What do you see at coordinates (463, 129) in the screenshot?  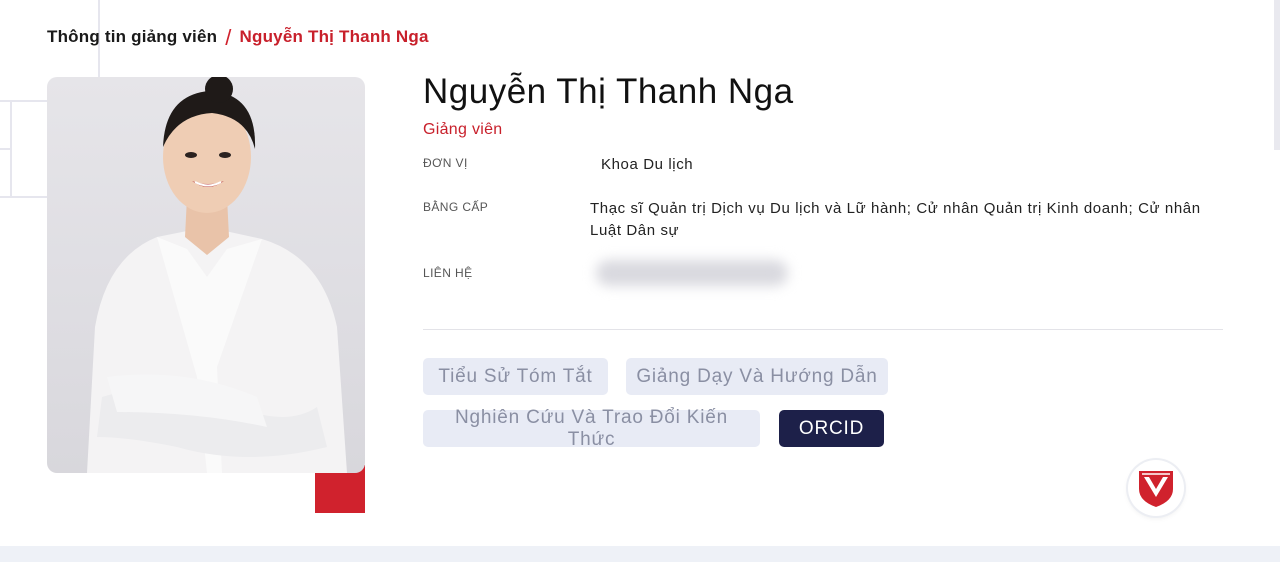 I see `lecturer-role: Giảng viên` at bounding box center [463, 129].